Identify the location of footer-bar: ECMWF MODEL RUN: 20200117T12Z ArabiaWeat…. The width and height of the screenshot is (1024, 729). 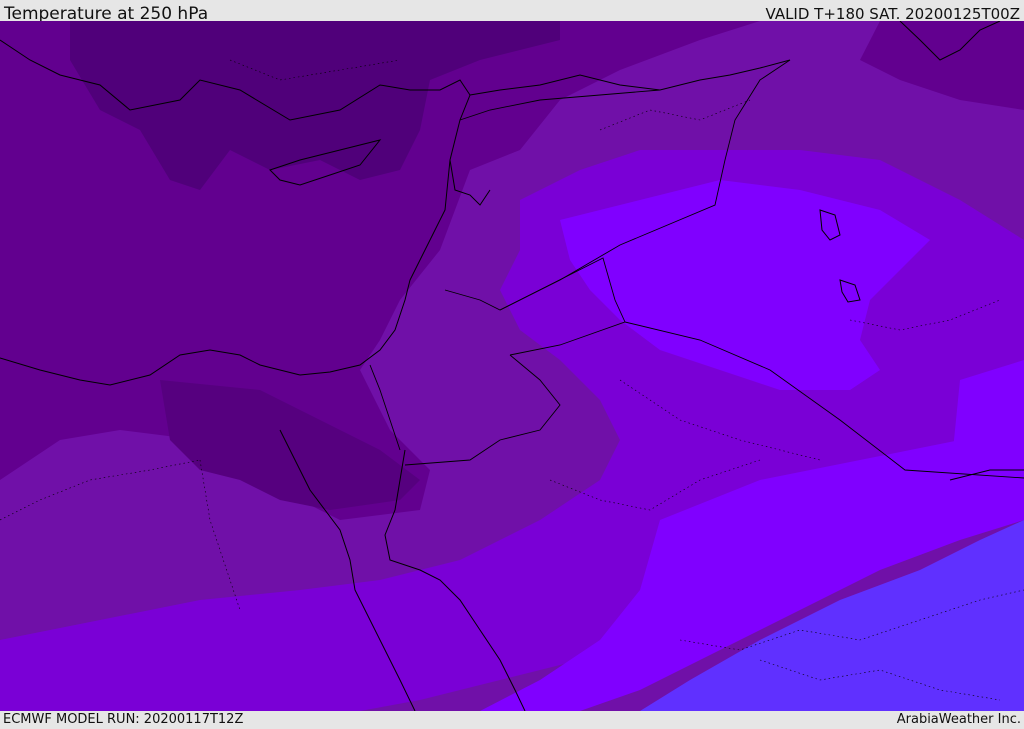
(512, 720).